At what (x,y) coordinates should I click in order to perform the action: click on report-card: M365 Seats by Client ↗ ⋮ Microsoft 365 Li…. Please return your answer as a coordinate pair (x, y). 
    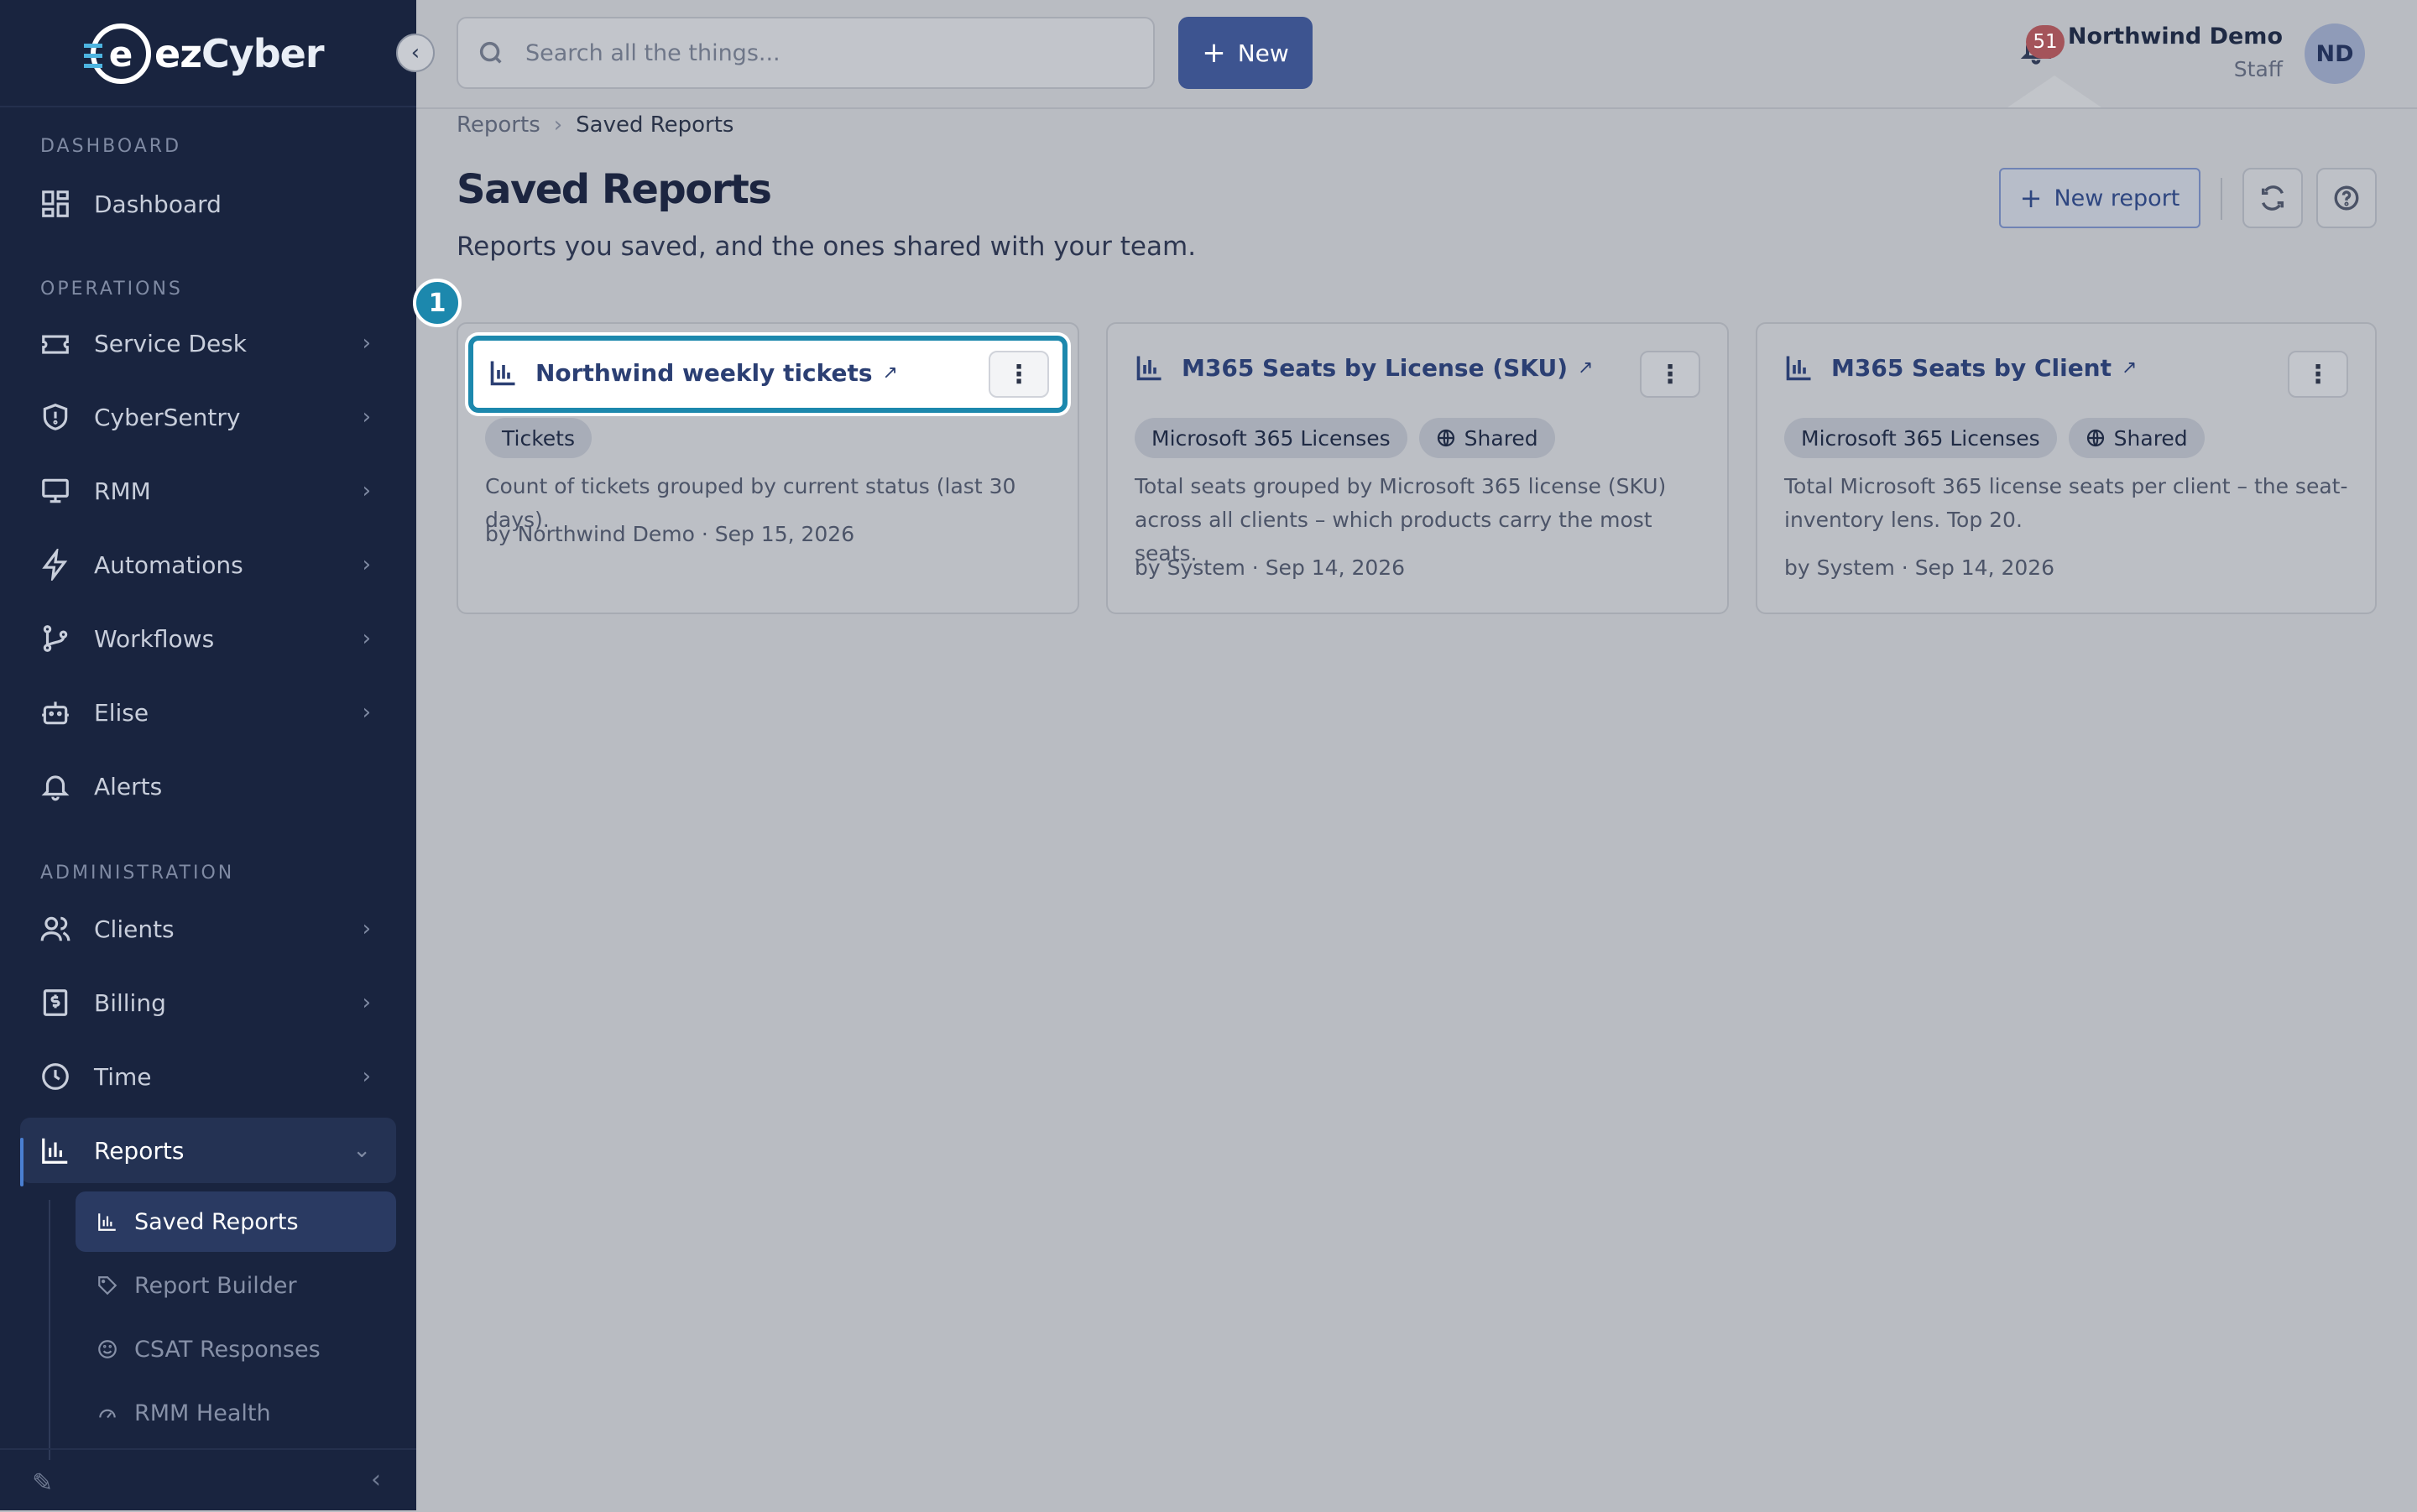
    Looking at the image, I should click on (2066, 468).